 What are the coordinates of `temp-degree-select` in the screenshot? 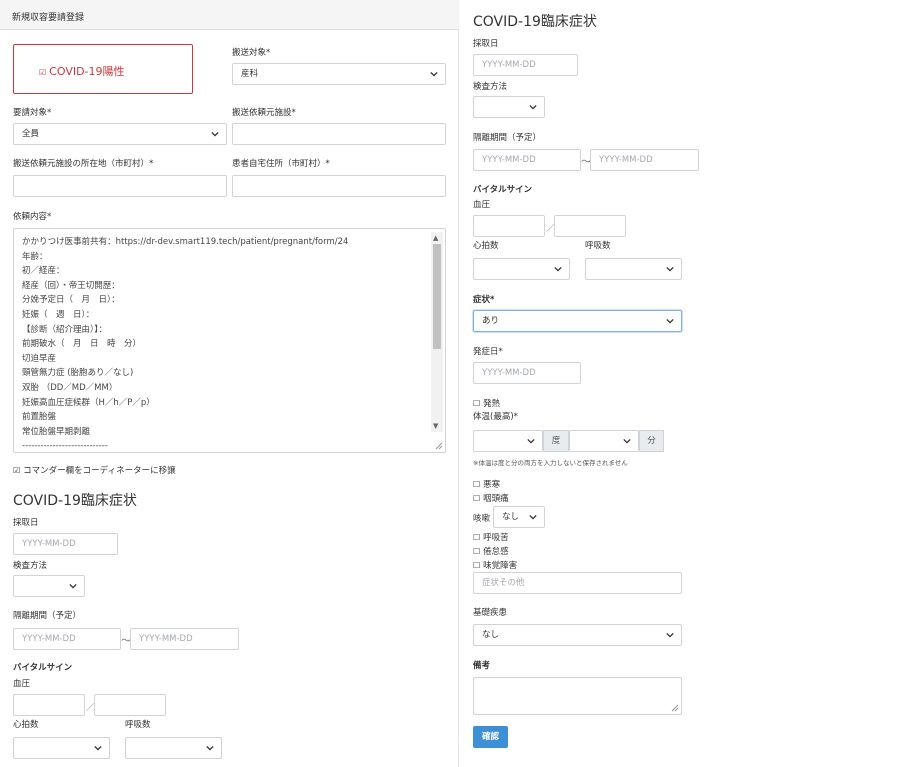 It's located at (508, 441).